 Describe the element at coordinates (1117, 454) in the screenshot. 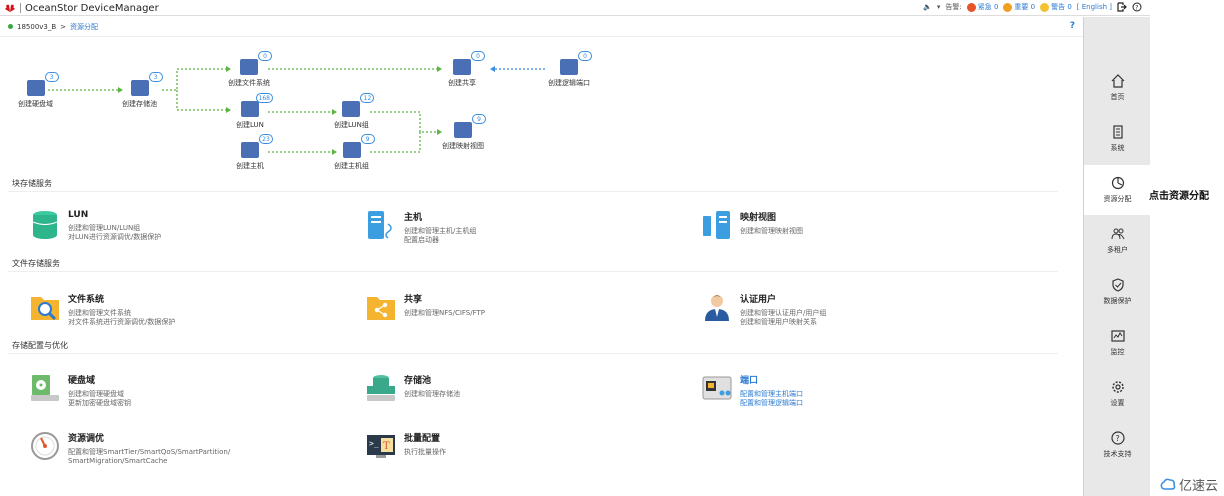

I see `sidebar-label: 技术支持` at that location.